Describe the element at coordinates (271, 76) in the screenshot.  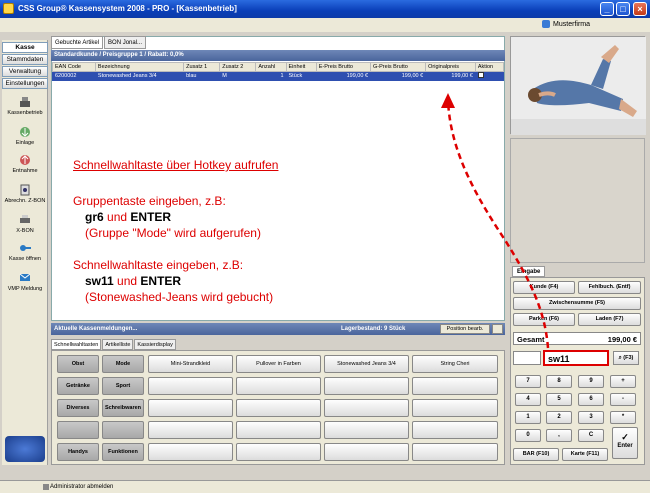
I see `cell-anzahl: 1` at that location.